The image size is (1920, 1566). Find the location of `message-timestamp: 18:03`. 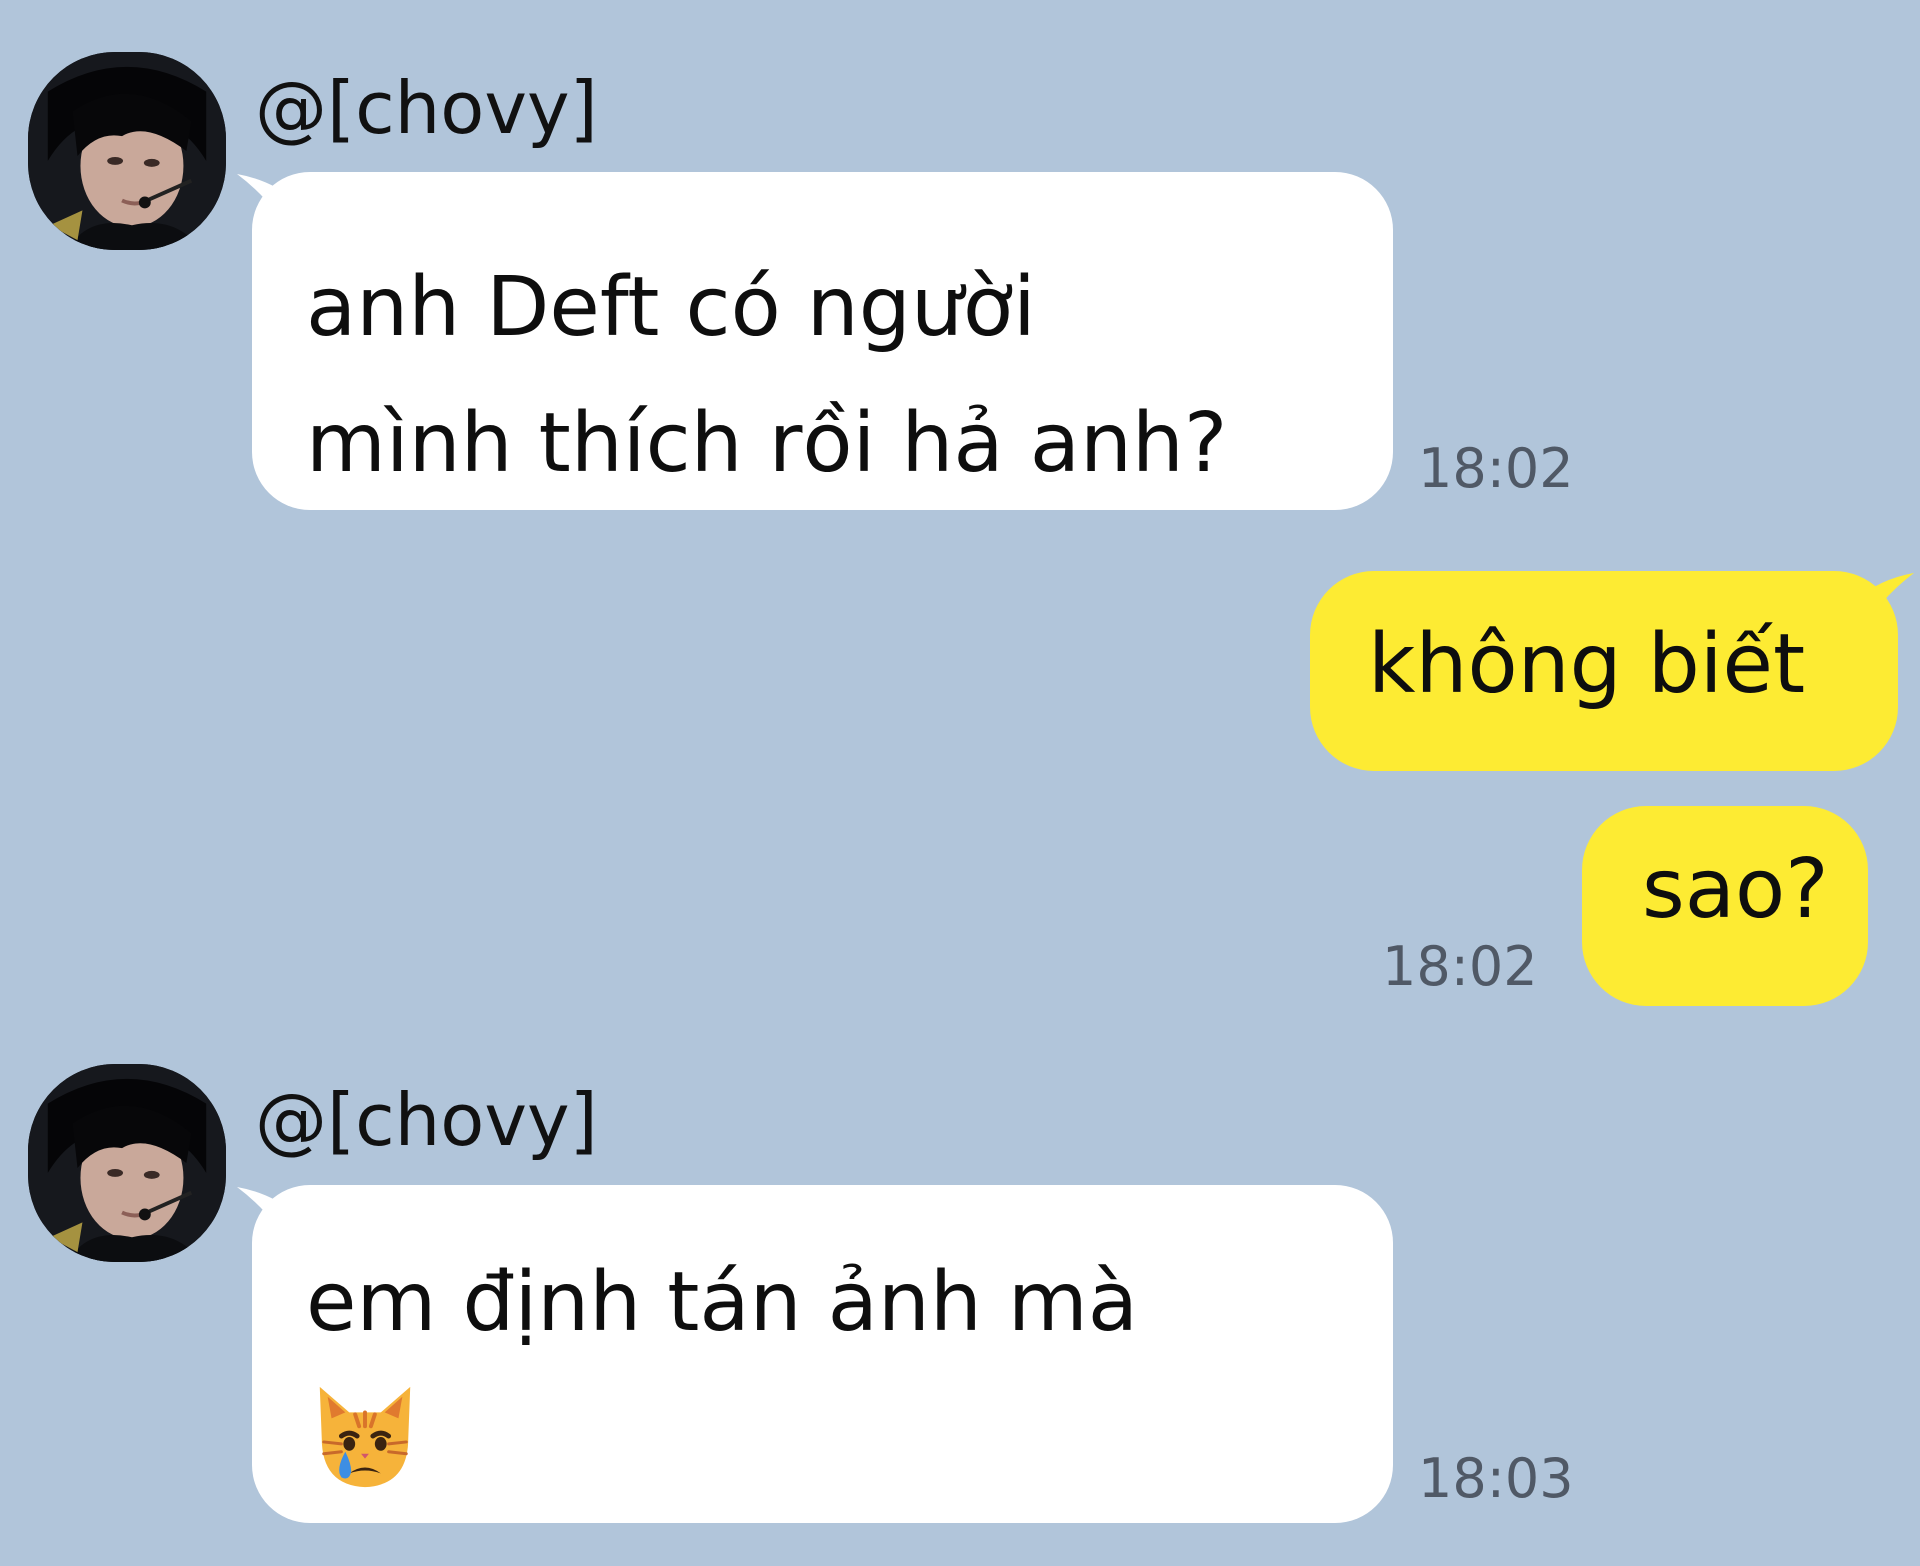

message-timestamp: 18:03 is located at coordinates (1496, 1478).